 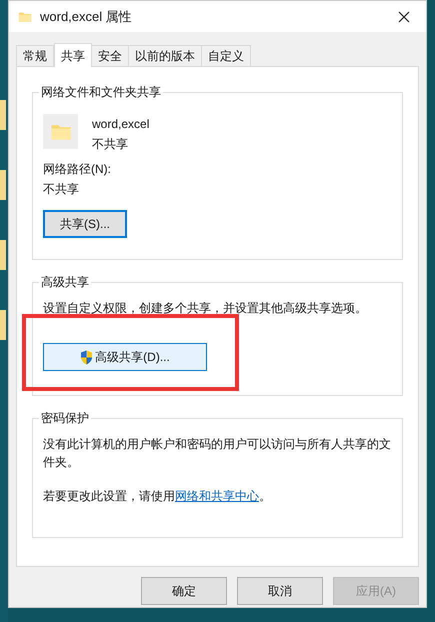 What do you see at coordinates (280, 591) in the screenshot?
I see `dialog-button: 取消` at bounding box center [280, 591].